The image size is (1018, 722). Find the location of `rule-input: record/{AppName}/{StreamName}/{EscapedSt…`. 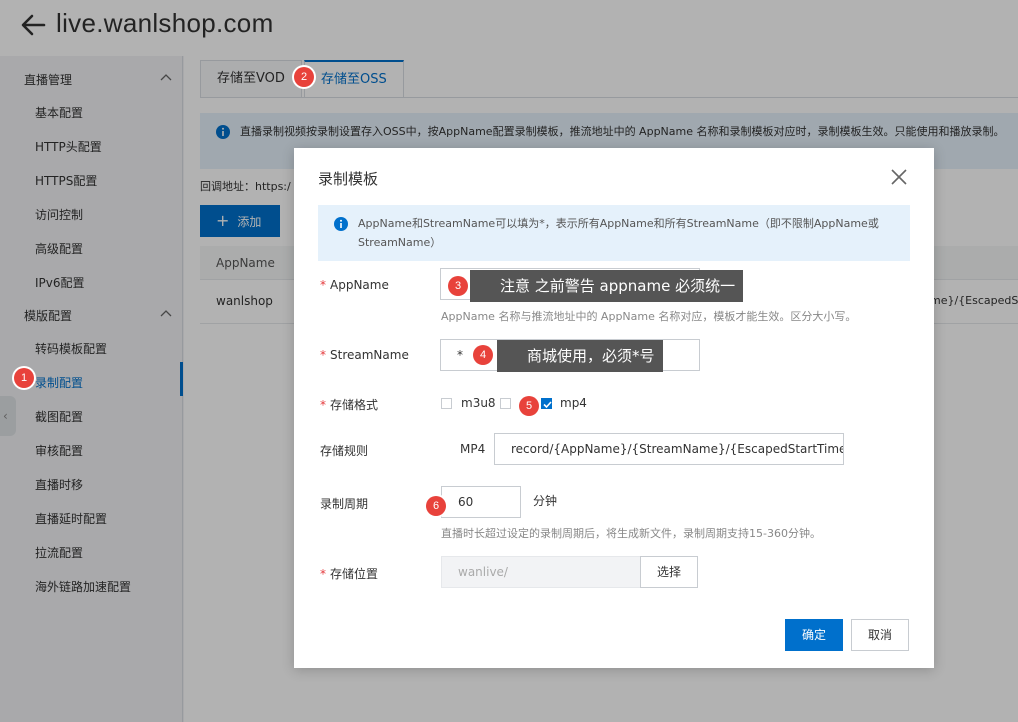

rule-input: record/{AppName}/{StreamName}/{EscapedSt… is located at coordinates (669, 449).